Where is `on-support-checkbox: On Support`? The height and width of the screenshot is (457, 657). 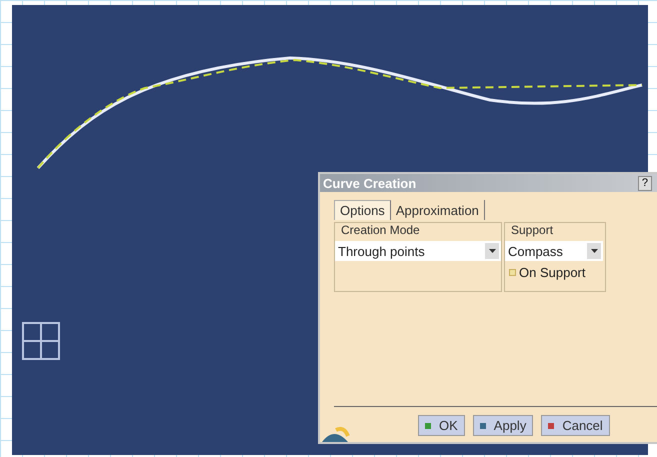
on-support-checkbox: On Support is located at coordinates (555, 272).